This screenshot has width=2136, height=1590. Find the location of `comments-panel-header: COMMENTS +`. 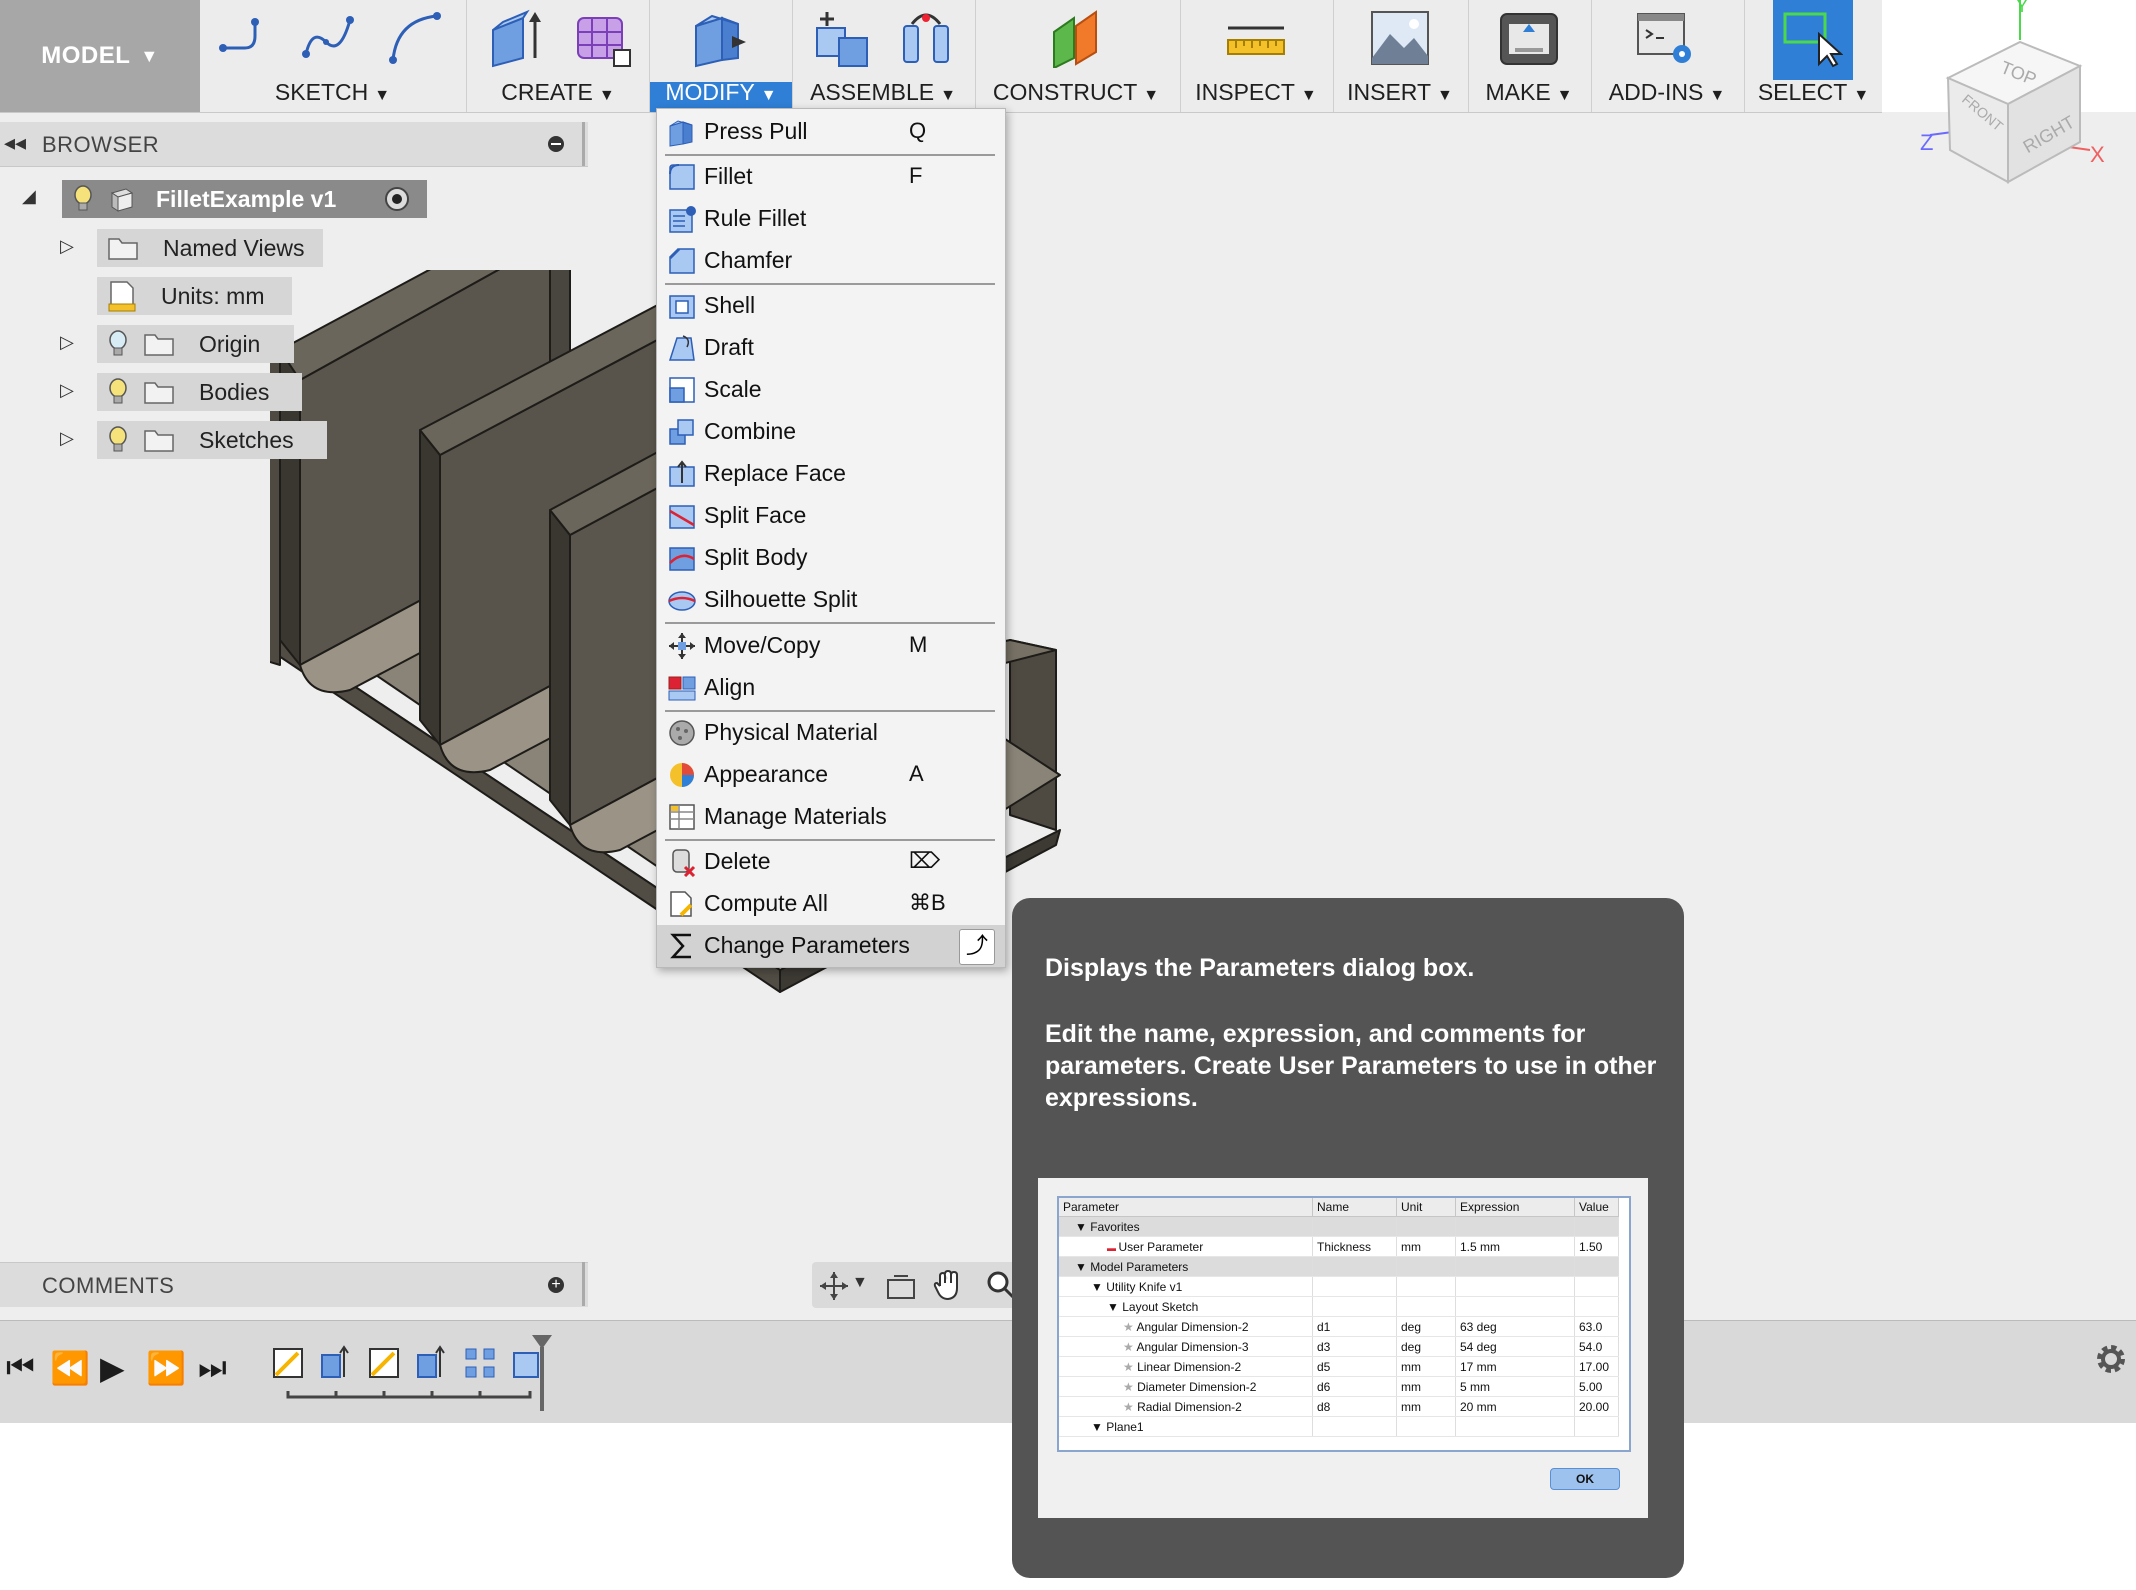

comments-panel-header: COMMENTS + is located at coordinates (294, 1284).